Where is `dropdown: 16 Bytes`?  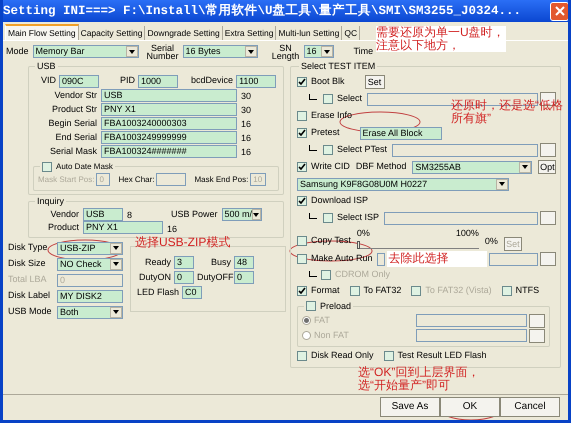
dropdown: 16 Bytes is located at coordinates (220, 51).